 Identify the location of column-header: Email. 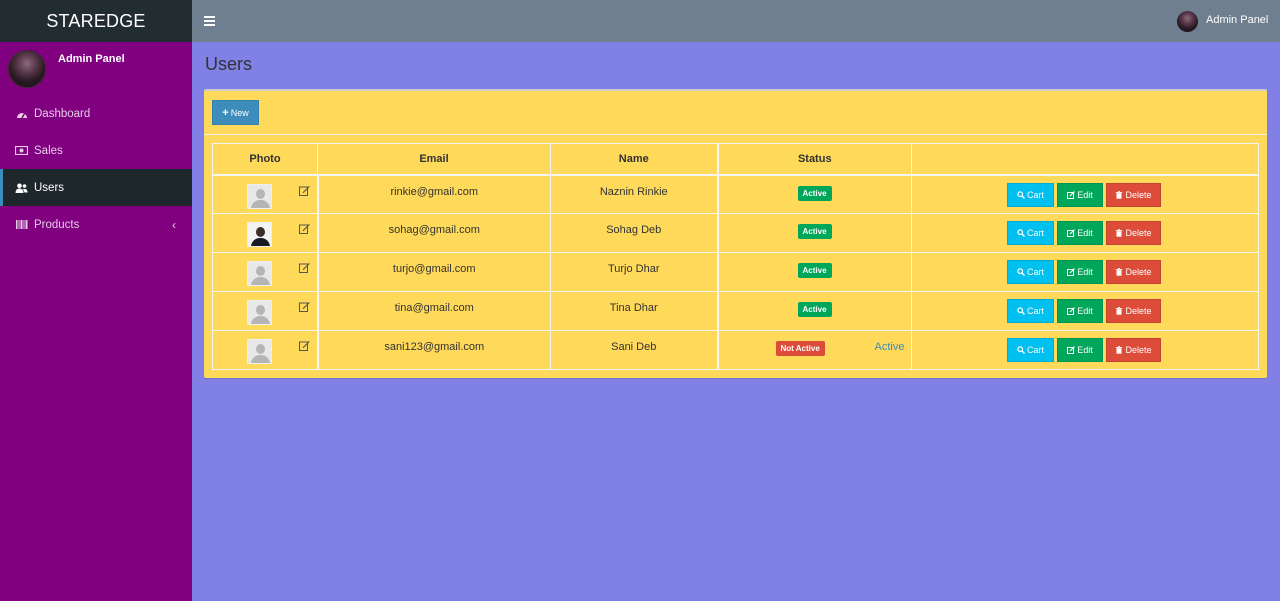
(434, 159).